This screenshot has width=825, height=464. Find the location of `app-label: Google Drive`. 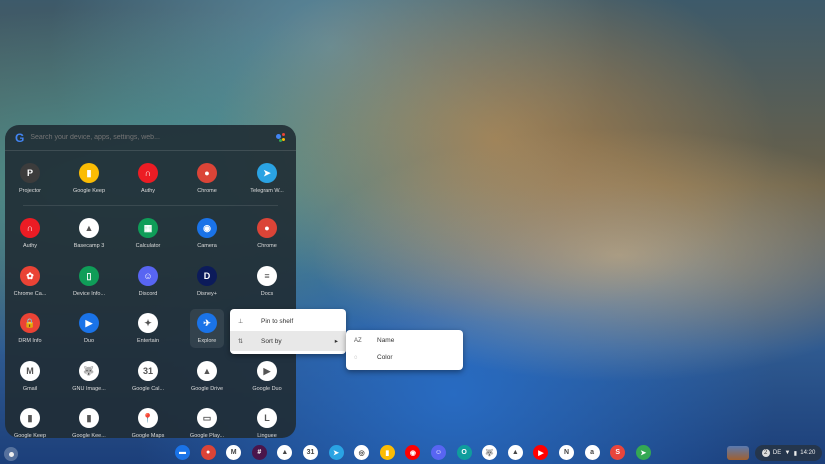

app-label: Google Drive is located at coordinates (207, 389).